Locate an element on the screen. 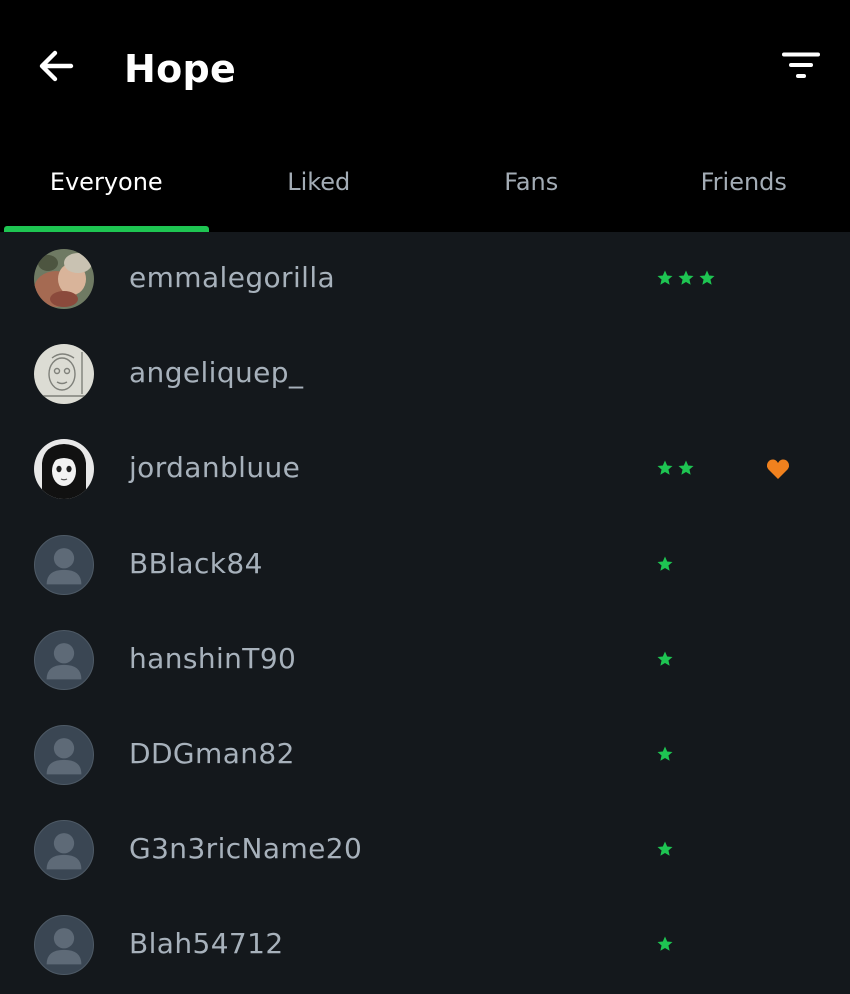 This screenshot has width=850, height=994. tab-liked: Liked is located at coordinates (319, 191).